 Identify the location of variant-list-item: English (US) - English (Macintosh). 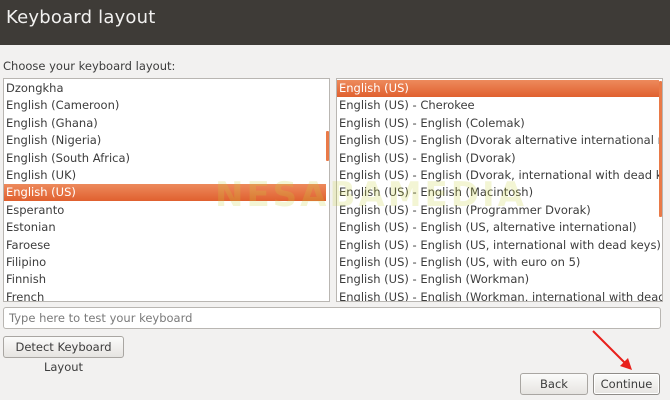
(498, 192).